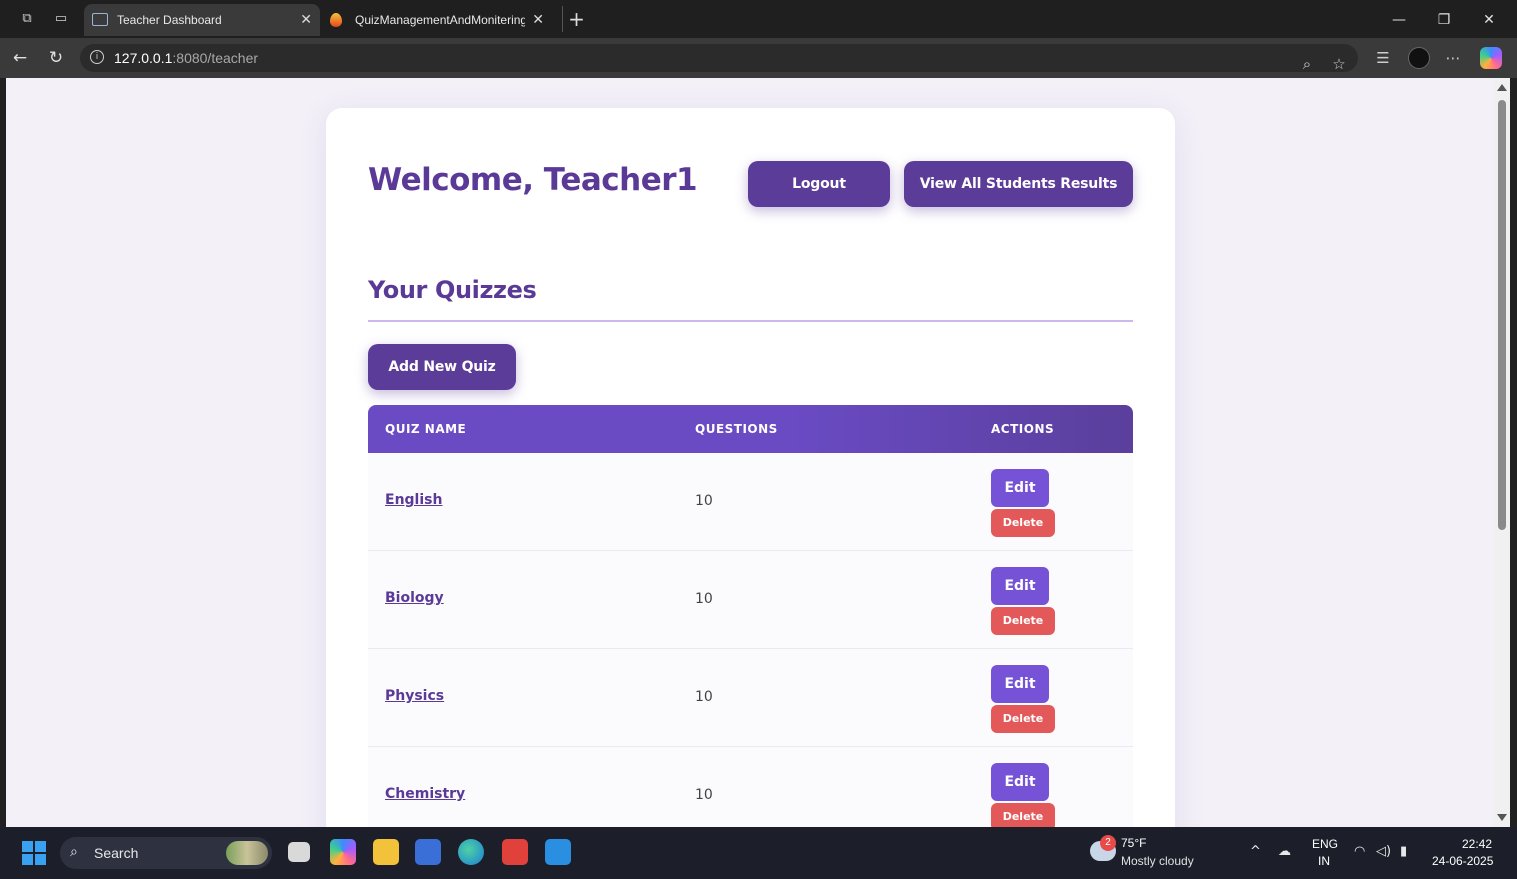 This screenshot has width=1517, height=879. I want to click on file-explorer-icon, so click(386, 852).